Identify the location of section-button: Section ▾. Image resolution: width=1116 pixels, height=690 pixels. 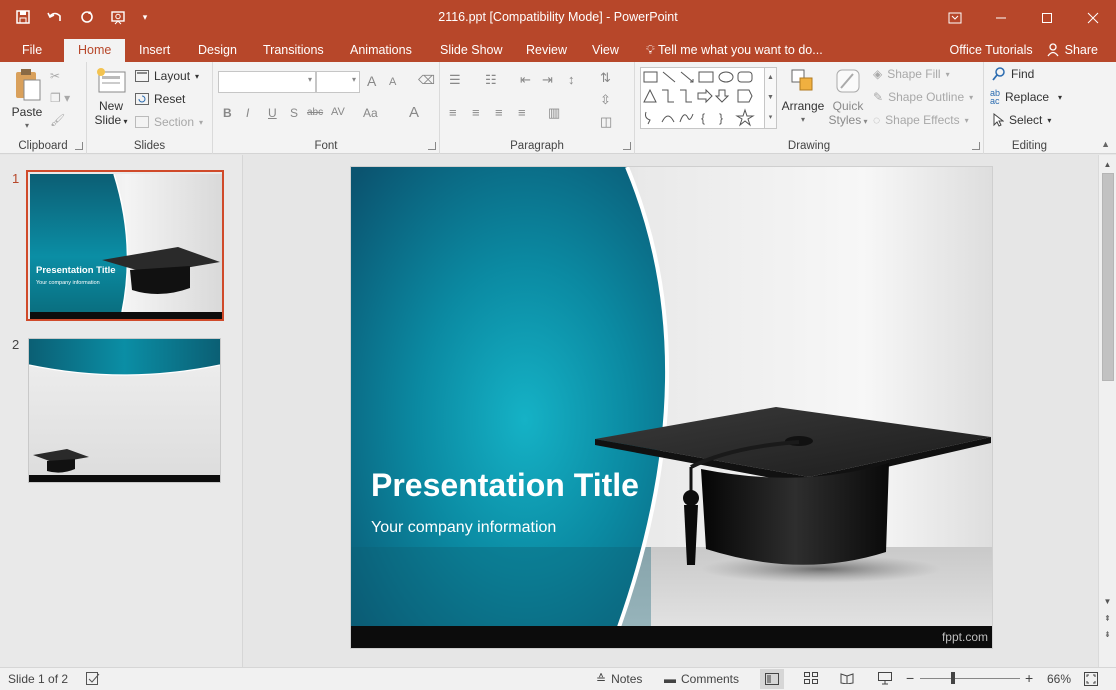
(169, 122).